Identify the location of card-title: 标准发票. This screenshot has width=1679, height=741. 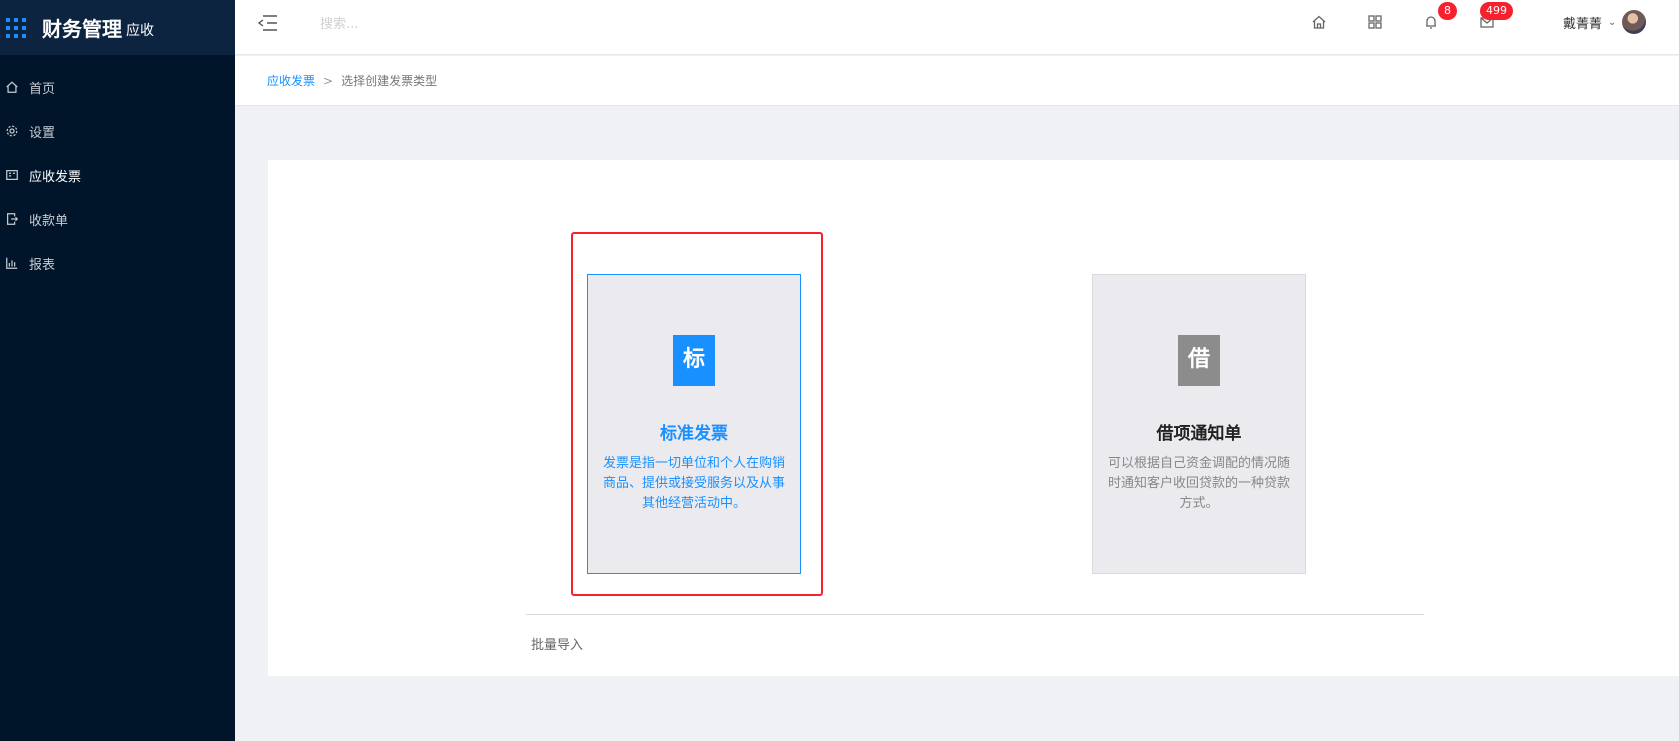
(694, 434).